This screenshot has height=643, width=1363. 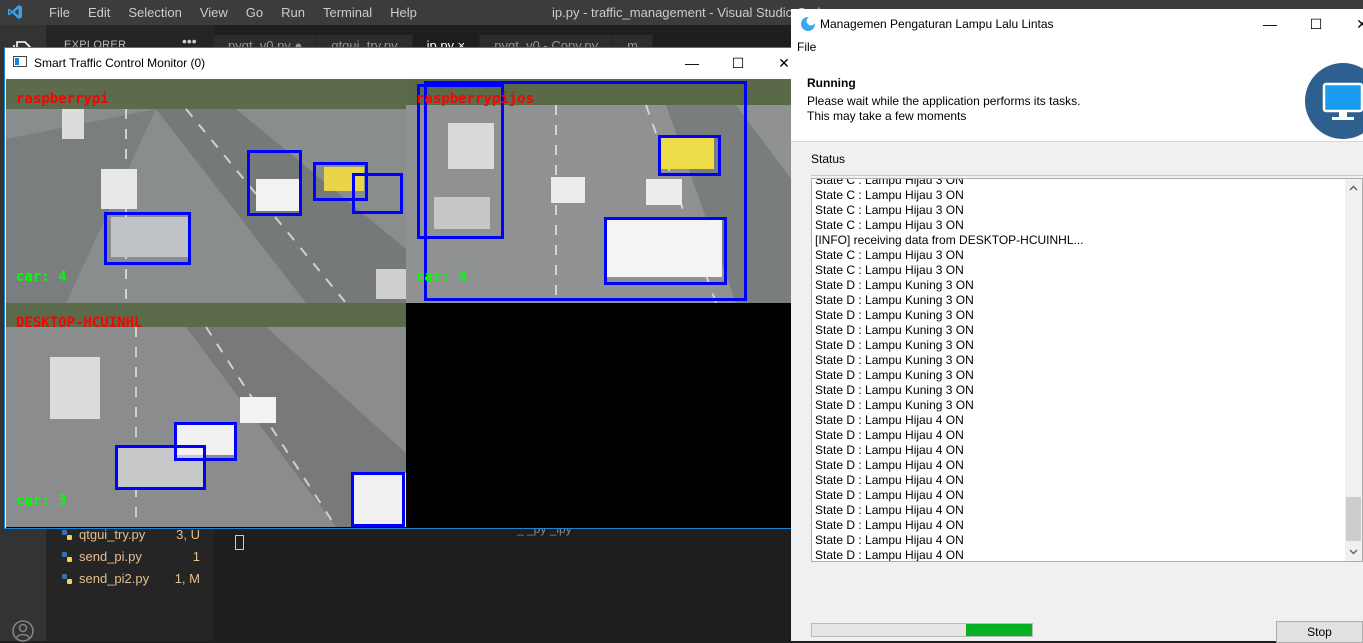 What do you see at coordinates (403, 12) in the screenshot?
I see `menu-help: Help` at bounding box center [403, 12].